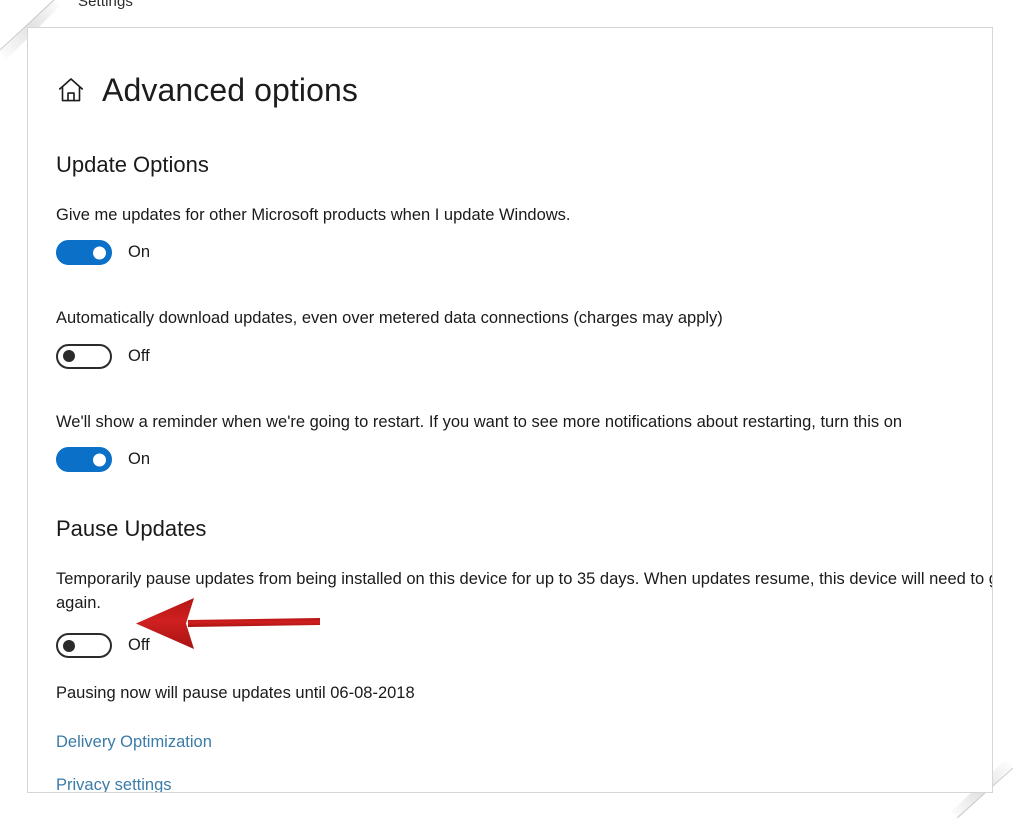 Image resolution: width=1013 pixels, height=818 pixels. Describe the element at coordinates (114, 784) in the screenshot. I see `link-privacy-settings: Privacy settings` at that location.